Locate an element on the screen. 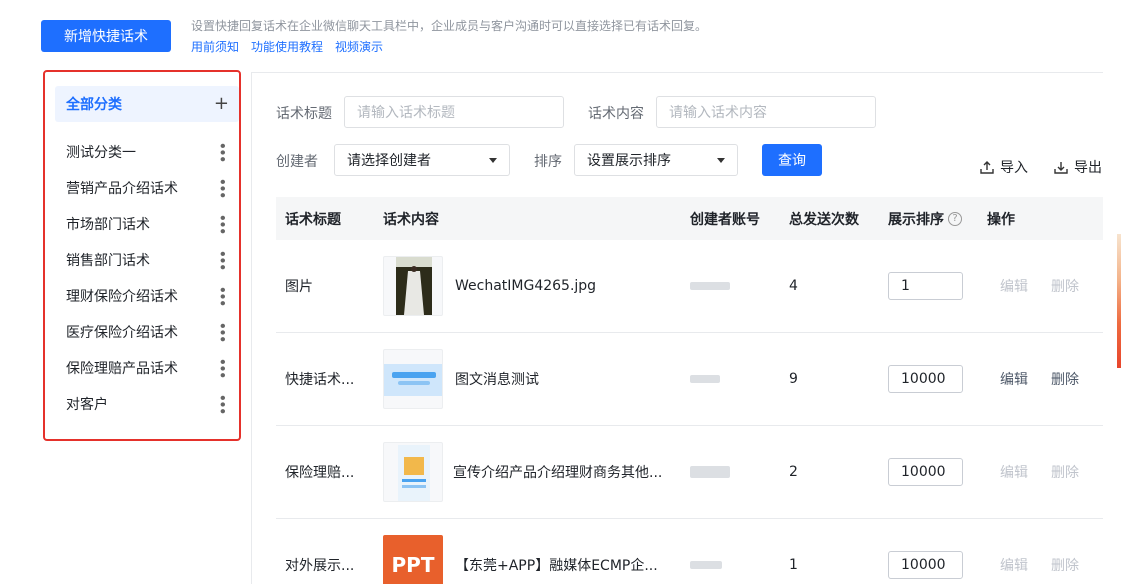 The height and width of the screenshot is (584, 1121). content-search-input: 请输入话术内容 is located at coordinates (766, 112).